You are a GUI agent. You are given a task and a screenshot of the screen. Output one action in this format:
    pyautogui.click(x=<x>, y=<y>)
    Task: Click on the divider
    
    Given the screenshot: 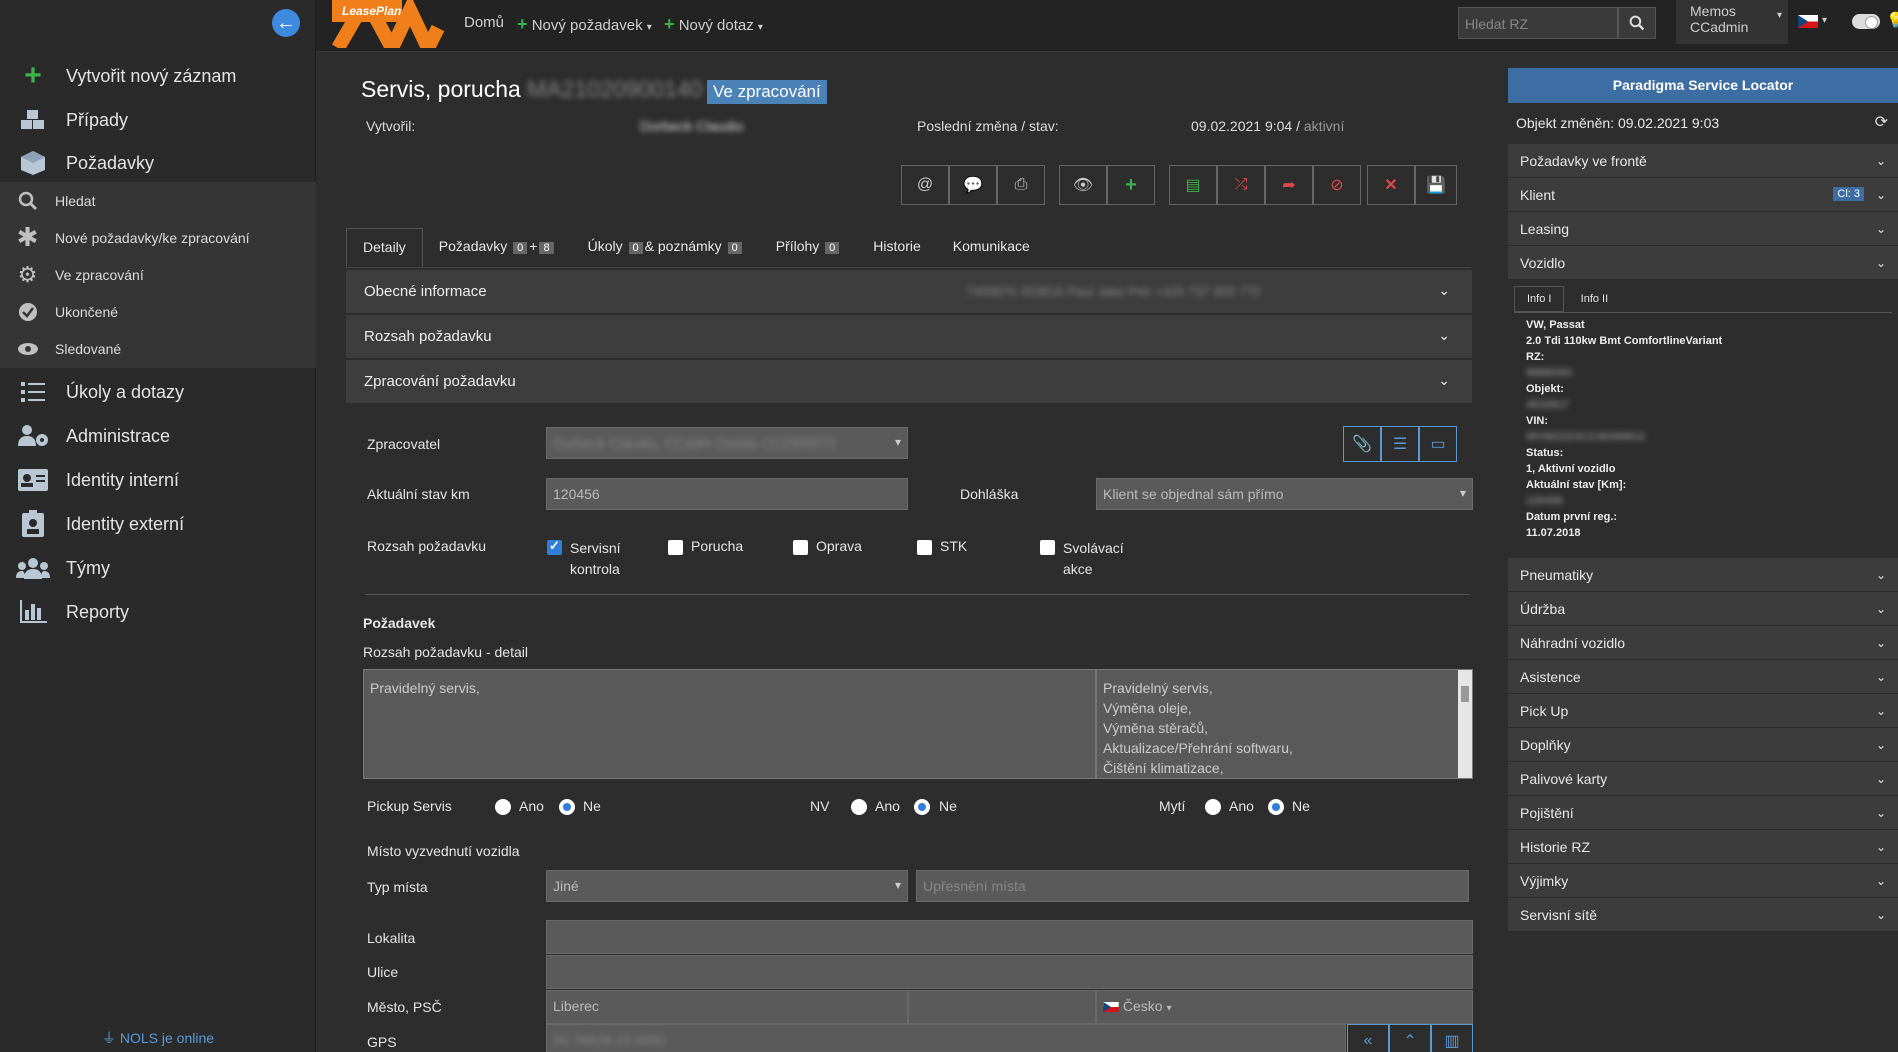 What is the action you would take?
    pyautogui.click(x=917, y=594)
    